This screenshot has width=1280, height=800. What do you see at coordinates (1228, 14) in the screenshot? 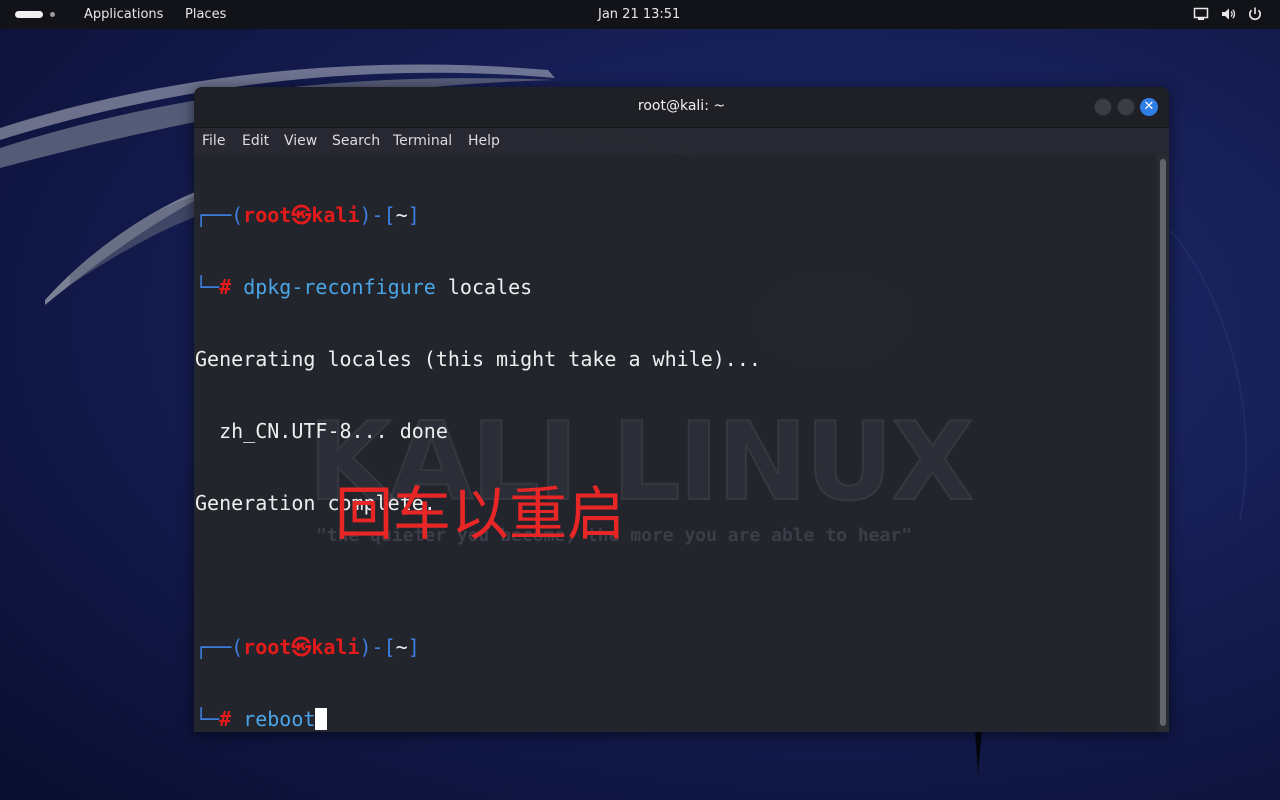
I see `volume-icon` at bounding box center [1228, 14].